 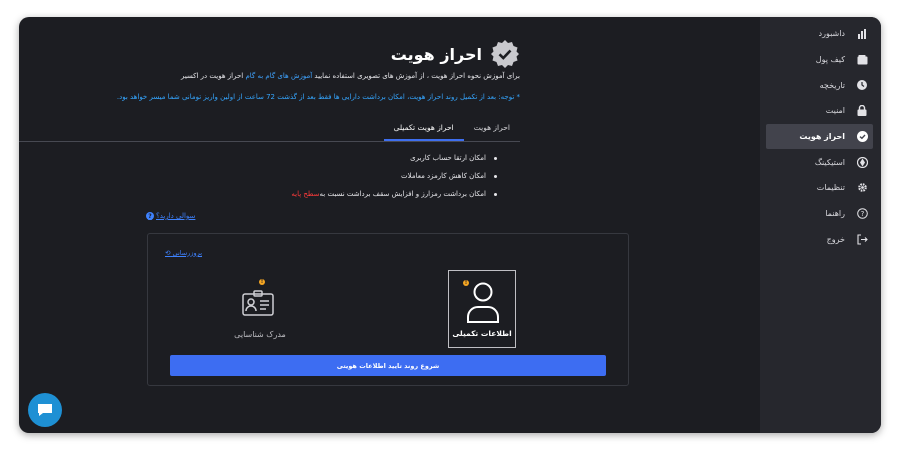 I want to click on staking-icon, so click(x=862, y=162).